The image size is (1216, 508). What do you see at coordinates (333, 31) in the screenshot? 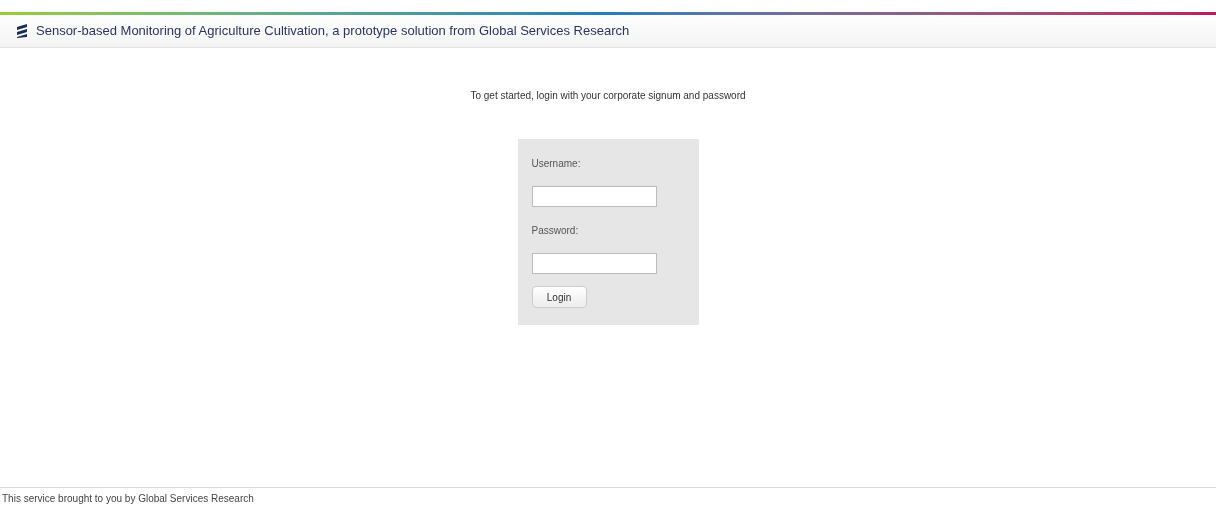
I see `page-title: Sensor-based Monitoring of Agriculture Cultivation, a prototype solution from Global Services Research` at bounding box center [333, 31].